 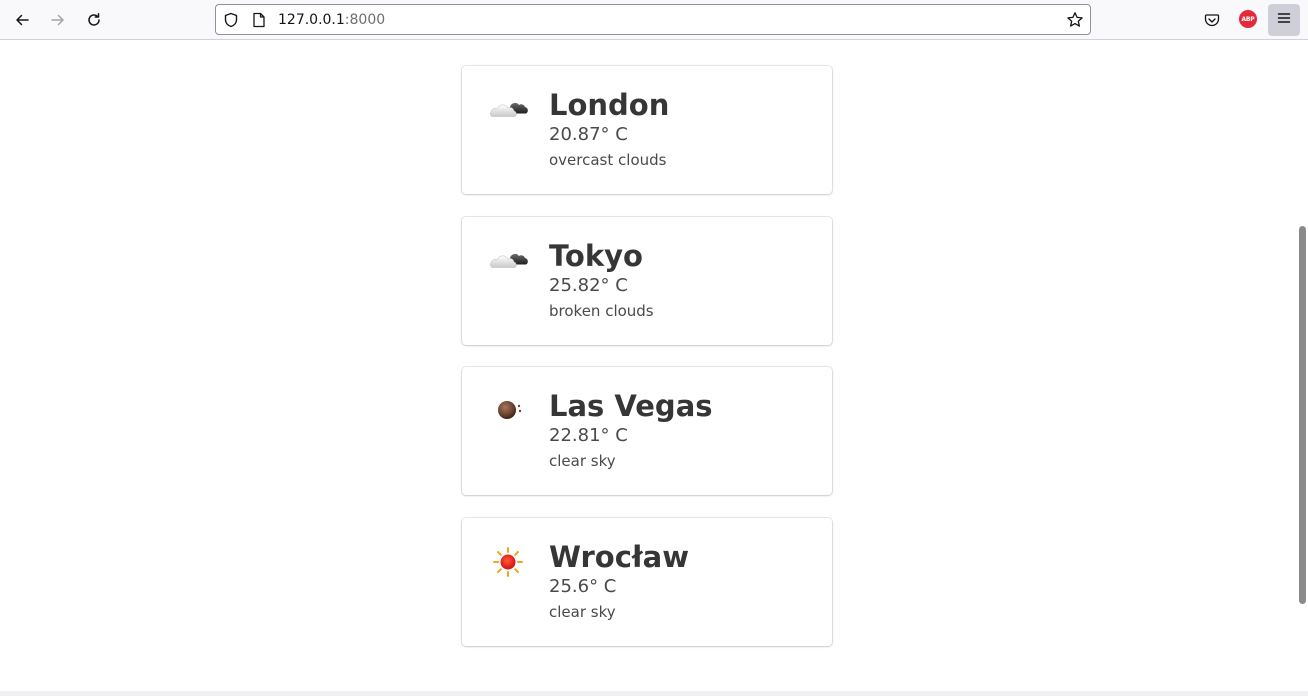 I want to click on pocket-button, so click(x=1212, y=20).